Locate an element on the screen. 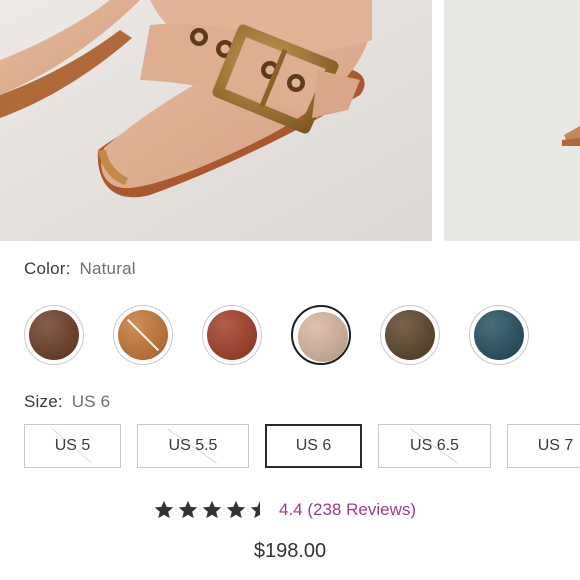 The image size is (580, 580). size-label: US 6.5 is located at coordinates (434, 445).